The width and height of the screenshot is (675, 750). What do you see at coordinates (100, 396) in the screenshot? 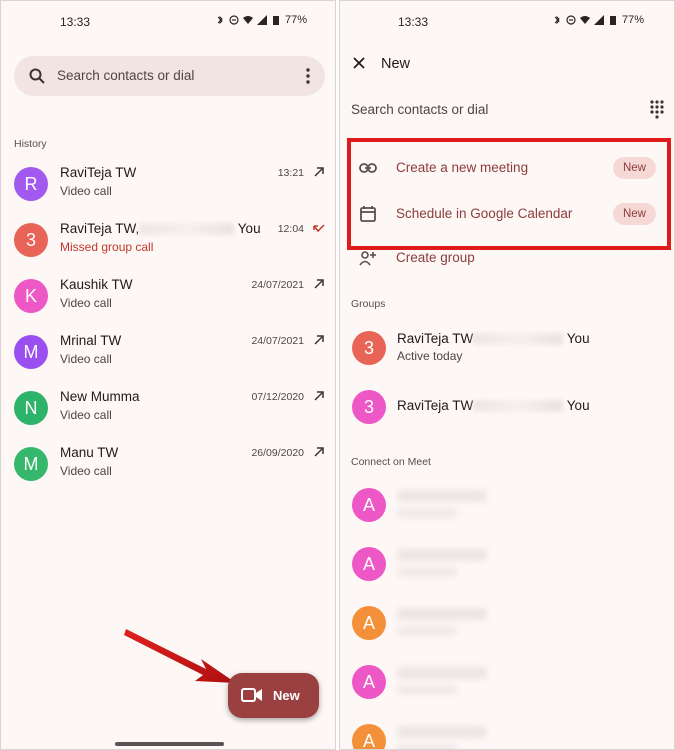
I see `contact-name: New Mumma` at bounding box center [100, 396].